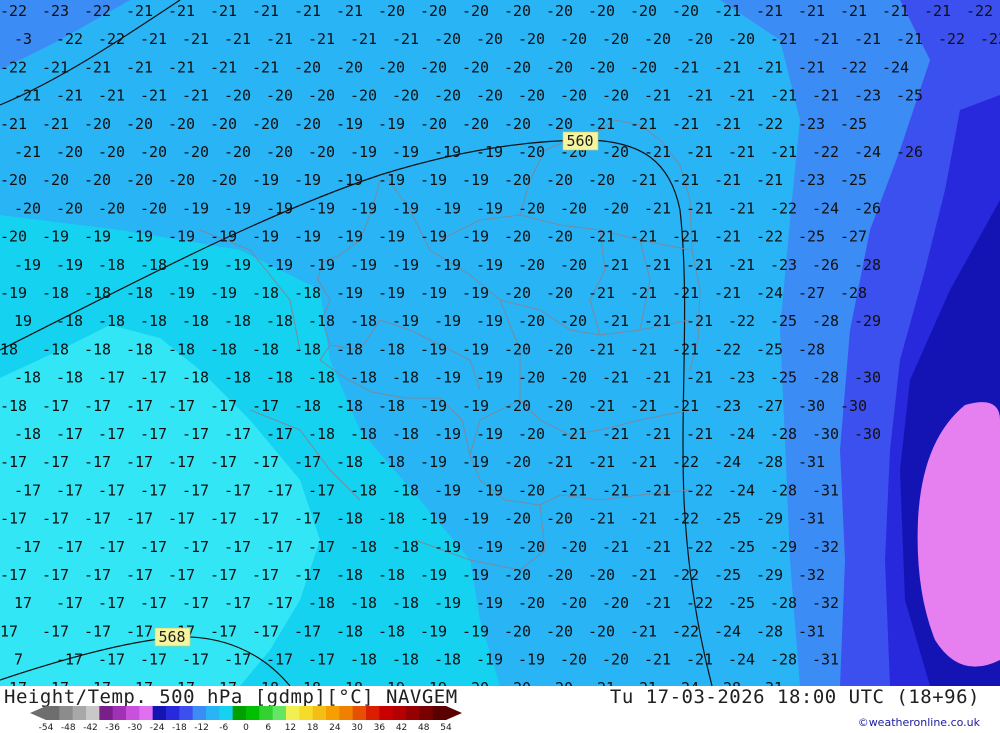 This screenshot has width=1000, height=733. I want to click on temperature-value: -27, so click(811, 293).